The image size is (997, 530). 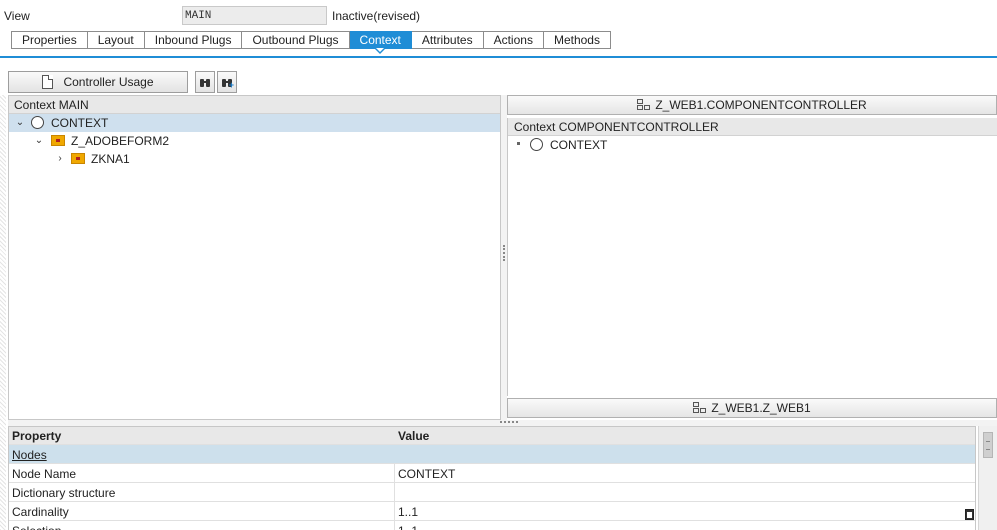 I want to click on property-name: Dictionary structure, so click(x=202, y=492).